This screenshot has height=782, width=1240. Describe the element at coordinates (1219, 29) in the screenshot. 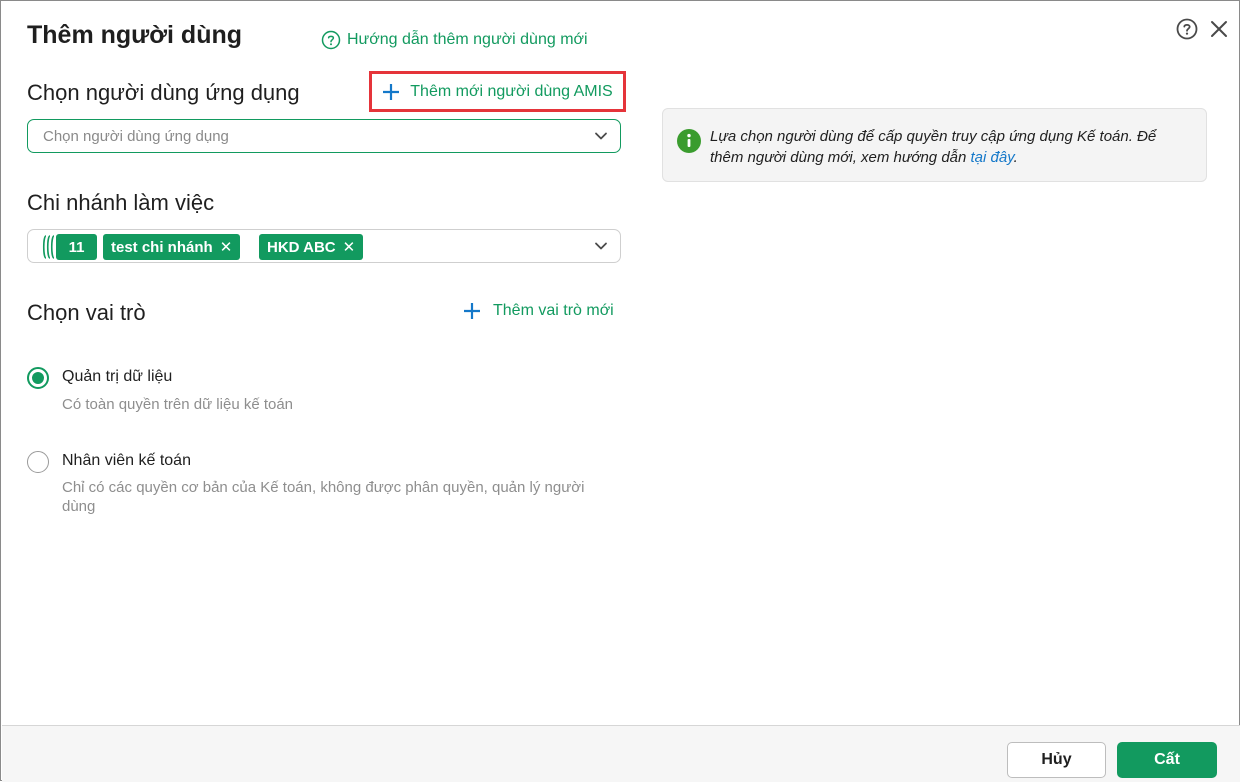

I see `close-icon` at that location.